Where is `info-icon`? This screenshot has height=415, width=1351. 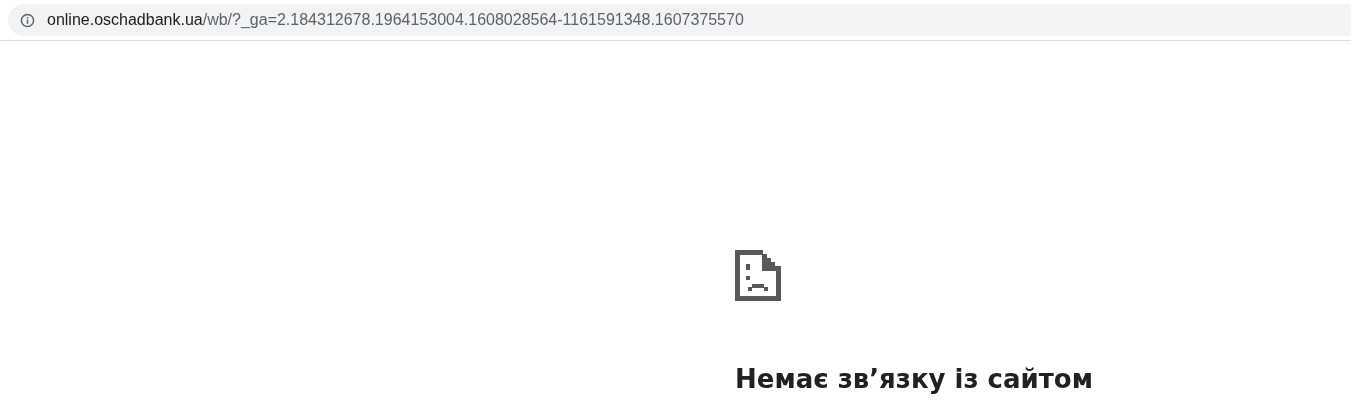 info-icon is located at coordinates (27, 20).